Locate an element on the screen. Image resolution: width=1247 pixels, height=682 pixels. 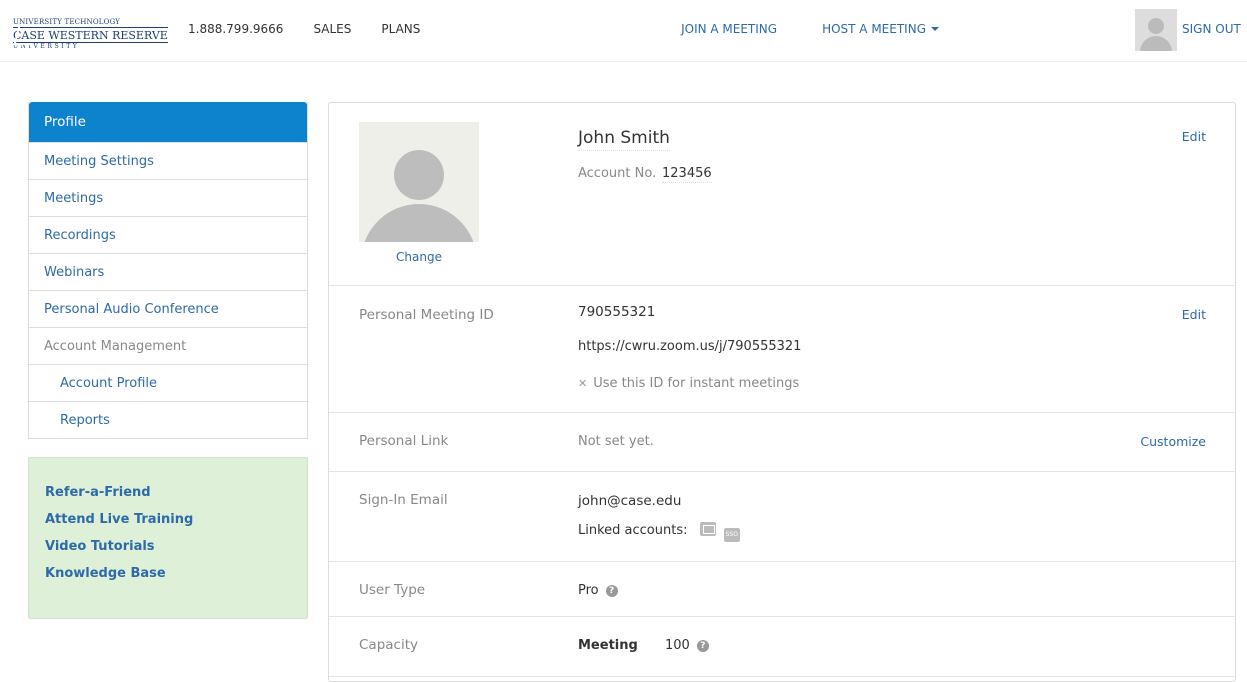
personal-link-label: Personal Link is located at coordinates (404, 441).